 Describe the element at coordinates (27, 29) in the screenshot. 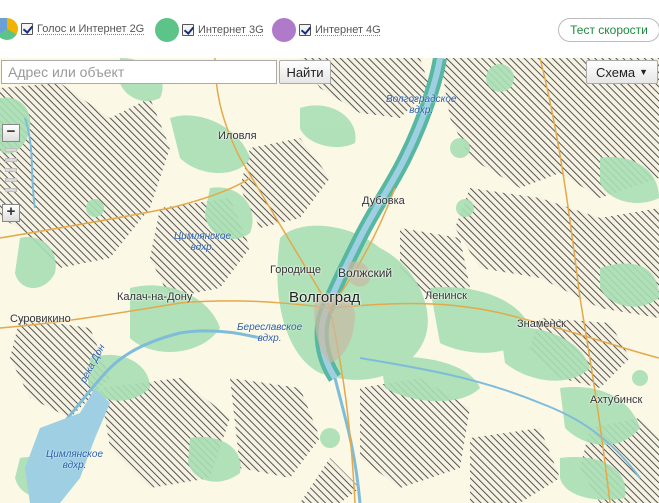

I see `legend-checkbox-2g` at that location.